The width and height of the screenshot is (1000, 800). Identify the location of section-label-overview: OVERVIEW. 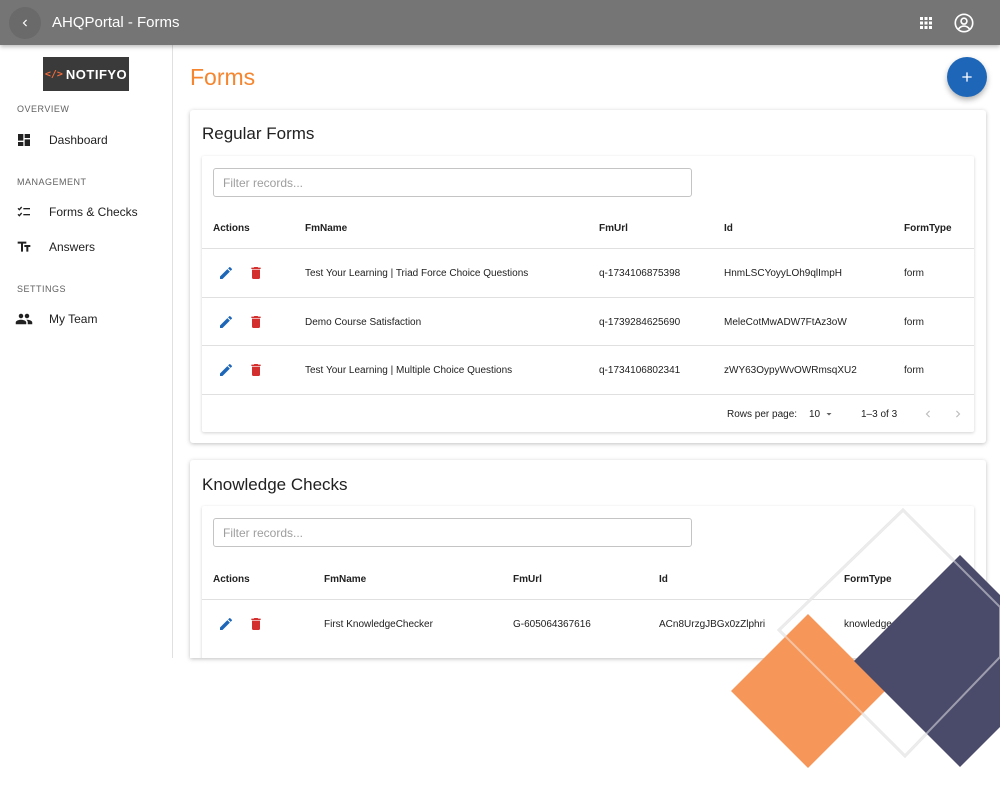
(43, 109).